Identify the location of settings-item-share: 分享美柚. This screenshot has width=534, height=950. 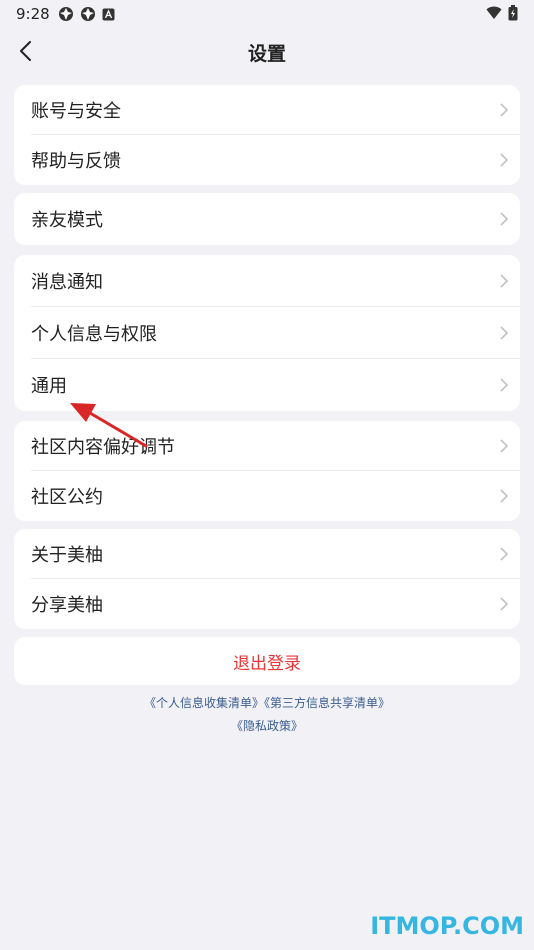
(267, 604).